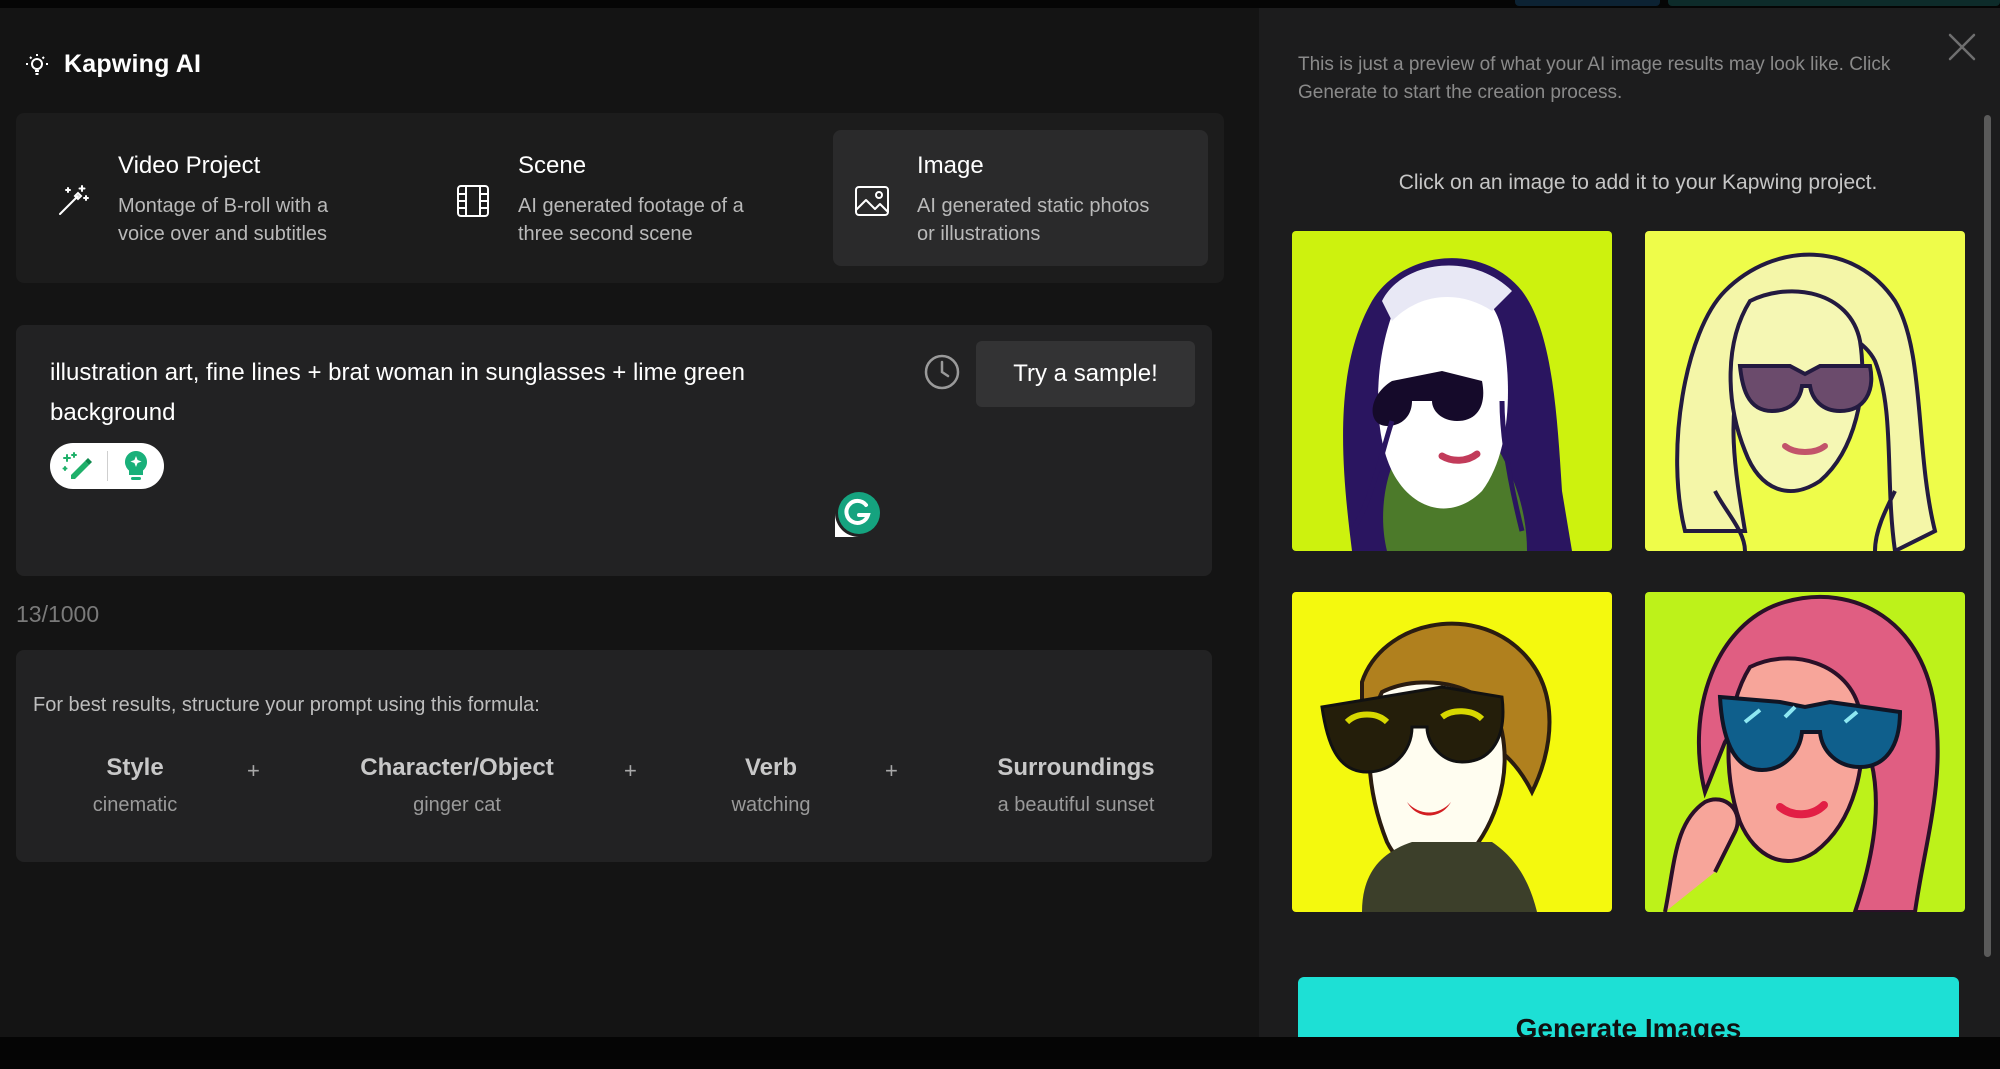 This screenshot has height=1069, width=2000. What do you see at coordinates (979, 234) in the screenshot?
I see `mode-description: or illustrations` at bounding box center [979, 234].